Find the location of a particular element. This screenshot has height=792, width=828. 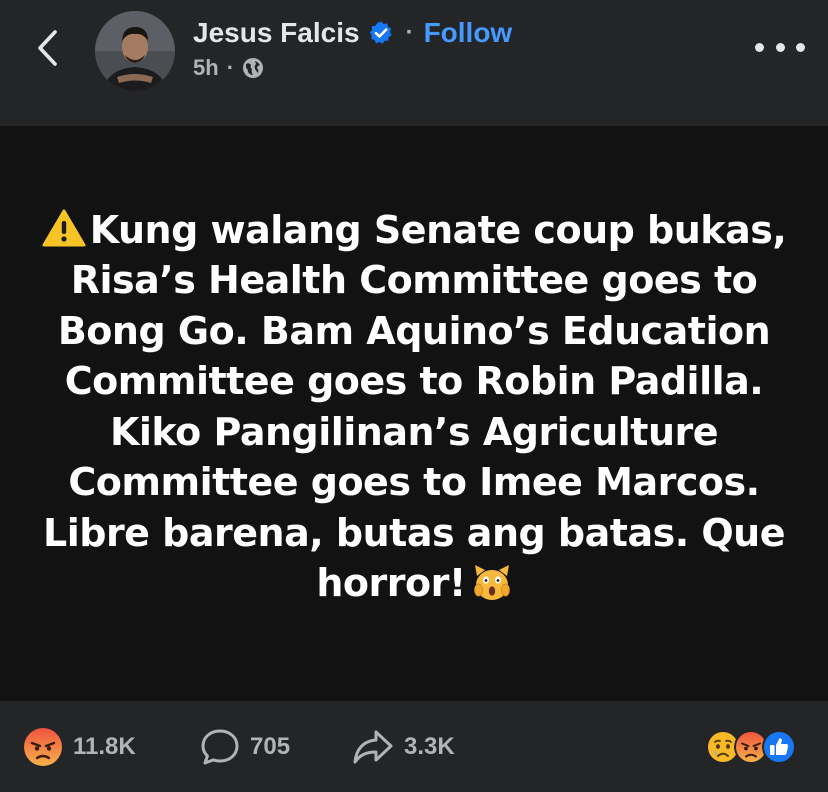

post-actions-bar: 11.8K 705 3.3K is located at coordinates (414, 746).